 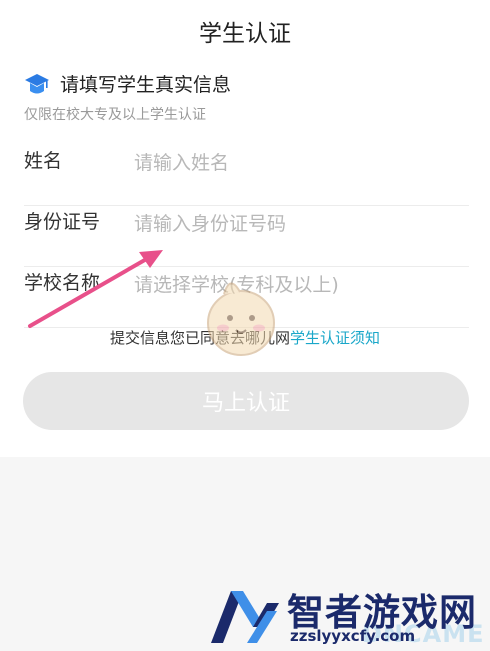 What do you see at coordinates (37, 83) in the screenshot?
I see `graduation-cap-icon` at bounding box center [37, 83].